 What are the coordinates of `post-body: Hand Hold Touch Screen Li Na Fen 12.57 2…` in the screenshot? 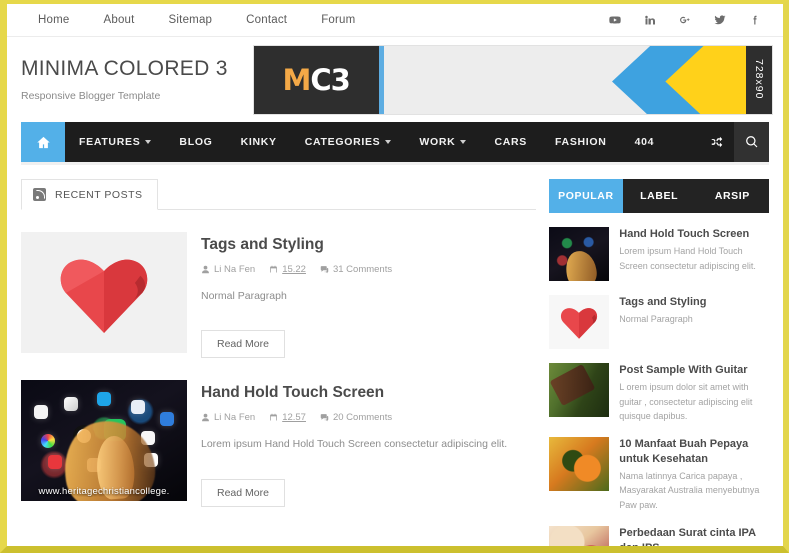 It's located at (368, 443).